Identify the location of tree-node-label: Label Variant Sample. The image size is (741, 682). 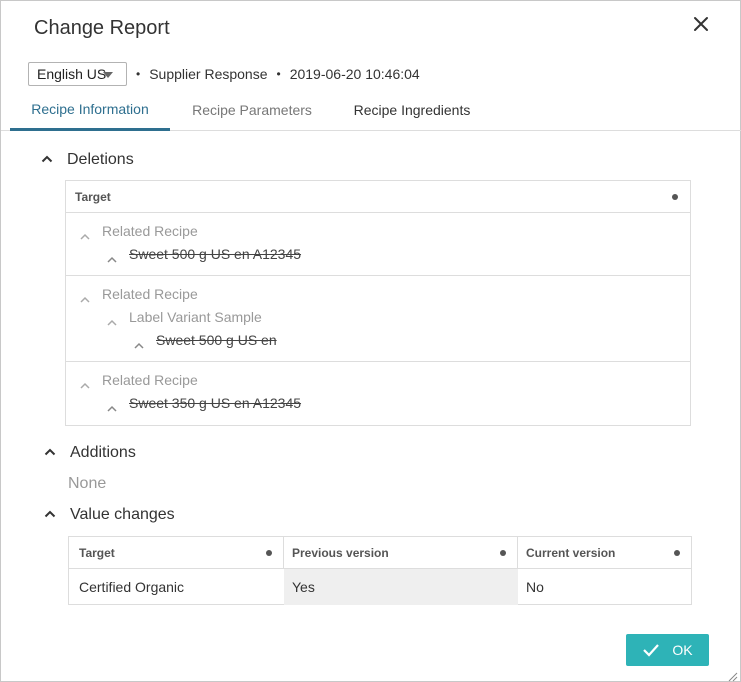
(195, 317).